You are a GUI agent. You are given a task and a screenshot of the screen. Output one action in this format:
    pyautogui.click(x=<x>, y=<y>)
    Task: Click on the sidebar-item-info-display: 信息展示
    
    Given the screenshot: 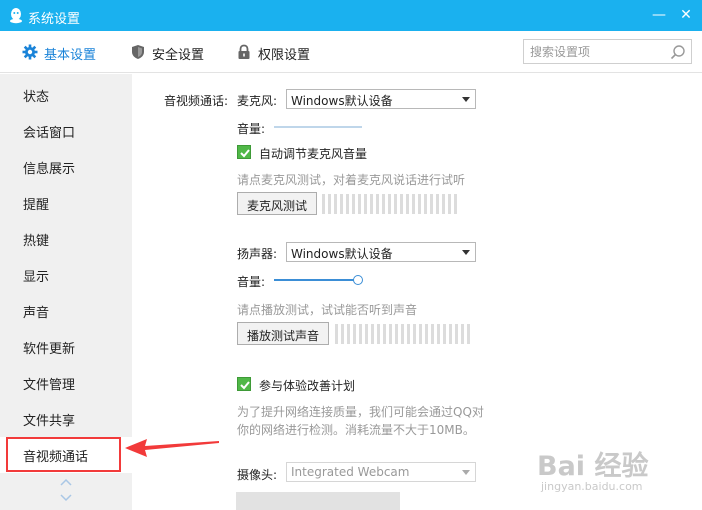 What is the action you would take?
    pyautogui.click(x=66, y=167)
    